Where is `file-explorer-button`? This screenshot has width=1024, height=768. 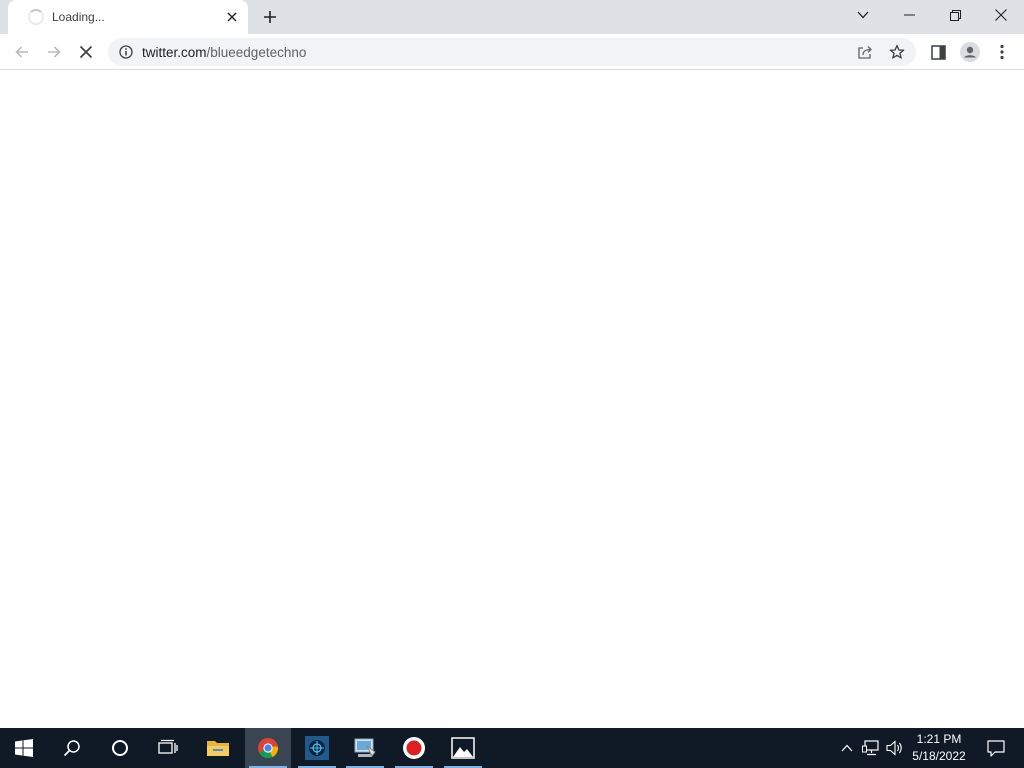 file-explorer-button is located at coordinates (218, 748).